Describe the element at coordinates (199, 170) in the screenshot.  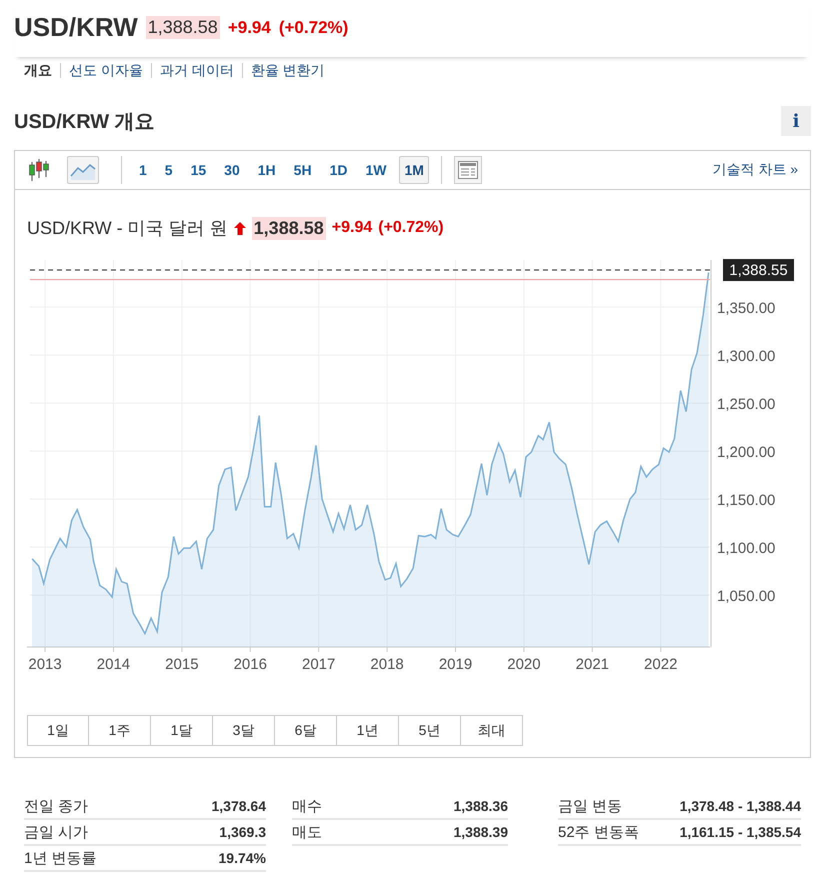
I see `interval-button: 15` at that location.